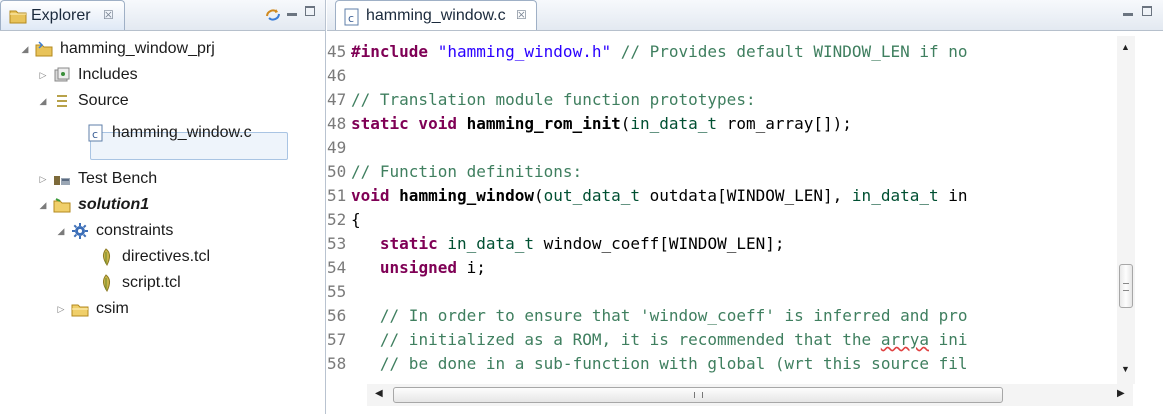  What do you see at coordinates (273, 17) in the screenshot?
I see `link-with-editor-icon` at bounding box center [273, 17].